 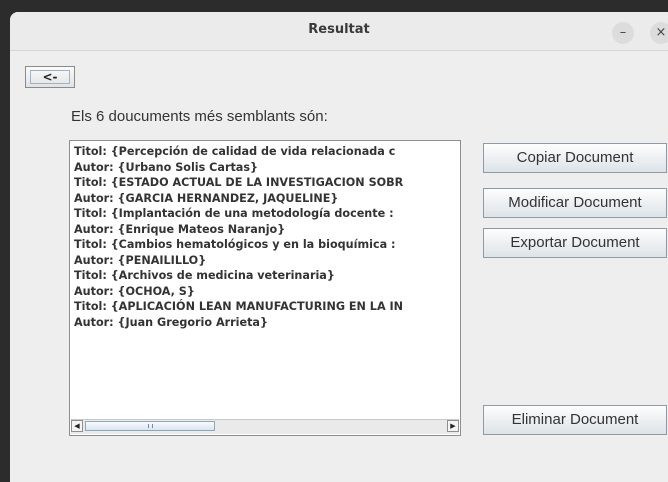 I want to click on list-item: Autor: {OCHOA, S}, so click(x=266, y=292).